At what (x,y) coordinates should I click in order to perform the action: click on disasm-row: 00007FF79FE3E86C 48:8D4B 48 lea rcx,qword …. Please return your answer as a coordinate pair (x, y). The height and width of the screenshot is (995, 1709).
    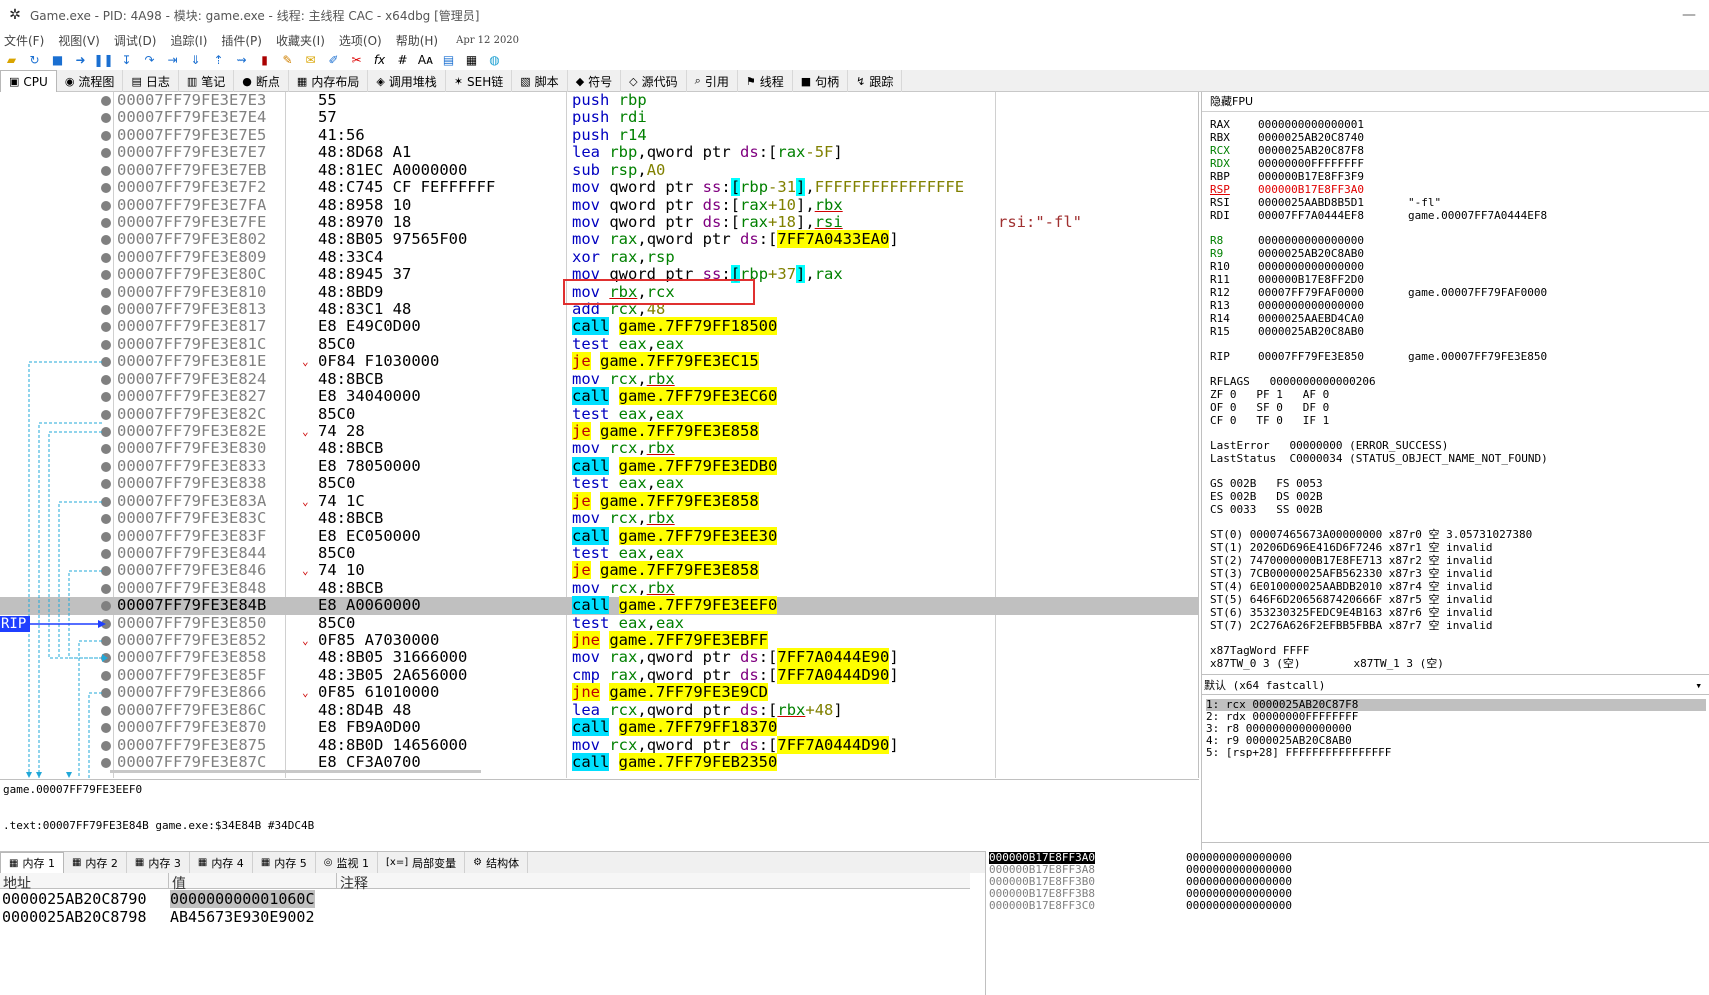
    Looking at the image, I should click on (599, 710).